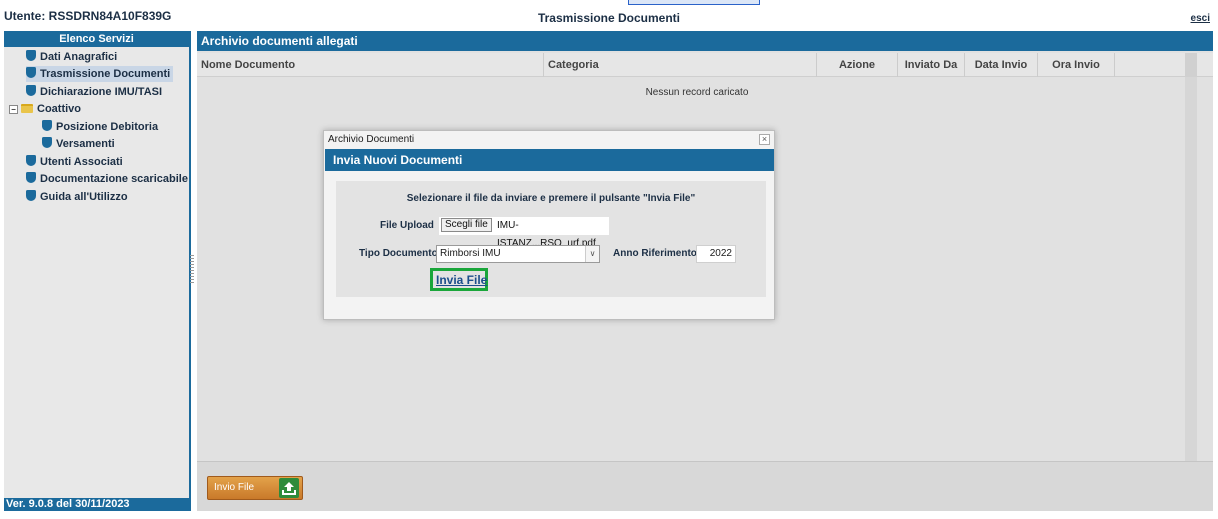 The height and width of the screenshot is (519, 1218). What do you see at coordinates (81, 162) in the screenshot?
I see `sidebar-item-label: Utenti Associati` at bounding box center [81, 162].